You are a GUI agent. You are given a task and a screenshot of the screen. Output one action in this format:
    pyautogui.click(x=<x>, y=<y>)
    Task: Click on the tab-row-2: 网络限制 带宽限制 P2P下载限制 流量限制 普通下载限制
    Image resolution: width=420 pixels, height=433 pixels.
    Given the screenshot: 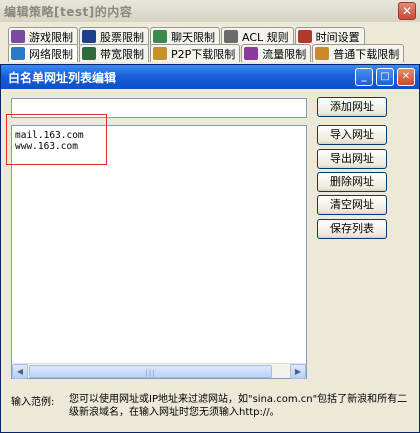 What is the action you would take?
    pyautogui.click(x=206, y=53)
    